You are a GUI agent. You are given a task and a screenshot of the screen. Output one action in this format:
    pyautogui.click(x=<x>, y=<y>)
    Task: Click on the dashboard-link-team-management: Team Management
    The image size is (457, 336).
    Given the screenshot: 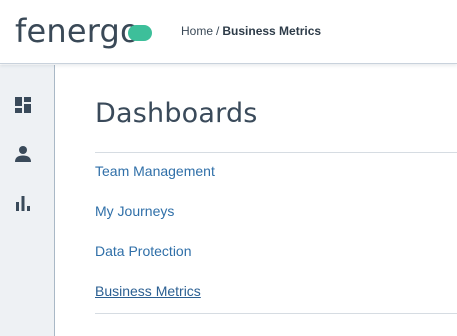 What is the action you would take?
    pyautogui.click(x=155, y=171)
    